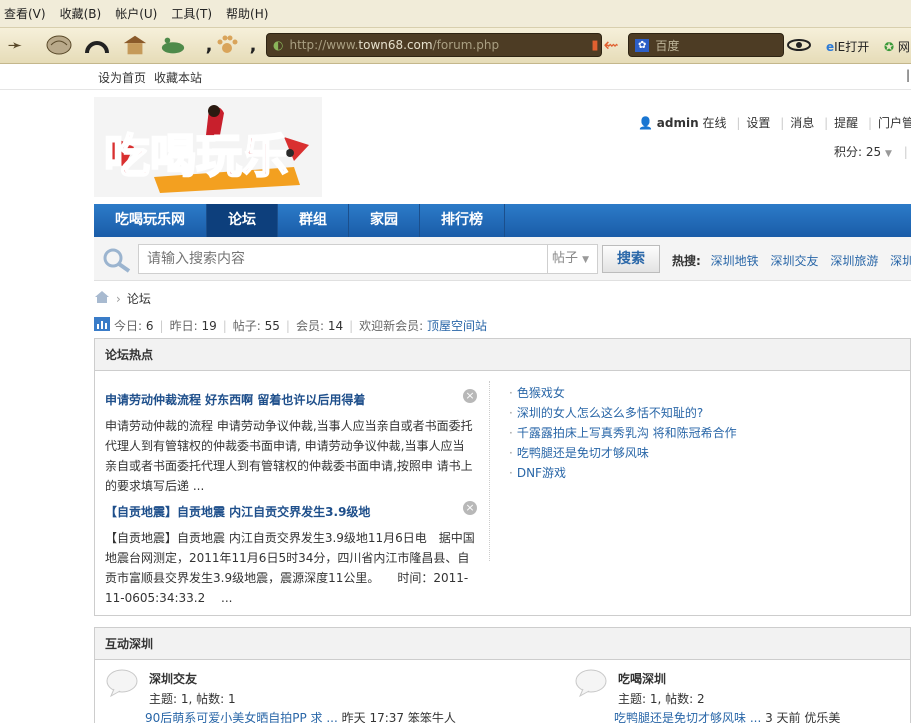 This screenshot has height=723, width=911. Describe the element at coordinates (631, 259) in the screenshot. I see `search-button: 搜索` at that location.